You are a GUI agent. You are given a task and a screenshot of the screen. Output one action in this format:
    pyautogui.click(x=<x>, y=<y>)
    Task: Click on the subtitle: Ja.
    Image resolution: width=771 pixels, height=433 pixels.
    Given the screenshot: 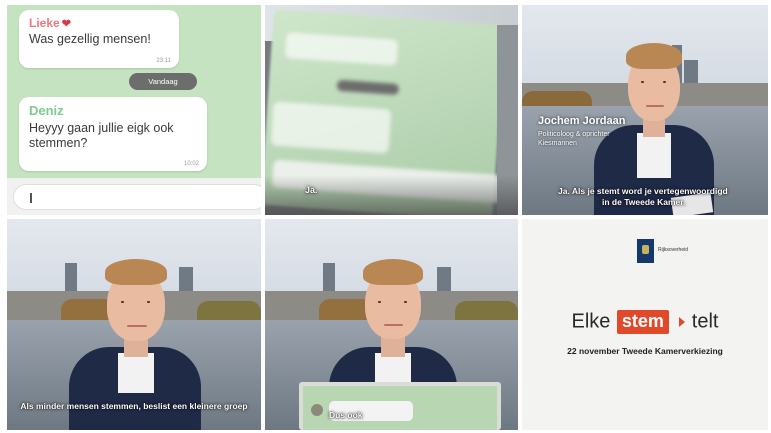 What is the action you would take?
    pyautogui.click(x=311, y=190)
    